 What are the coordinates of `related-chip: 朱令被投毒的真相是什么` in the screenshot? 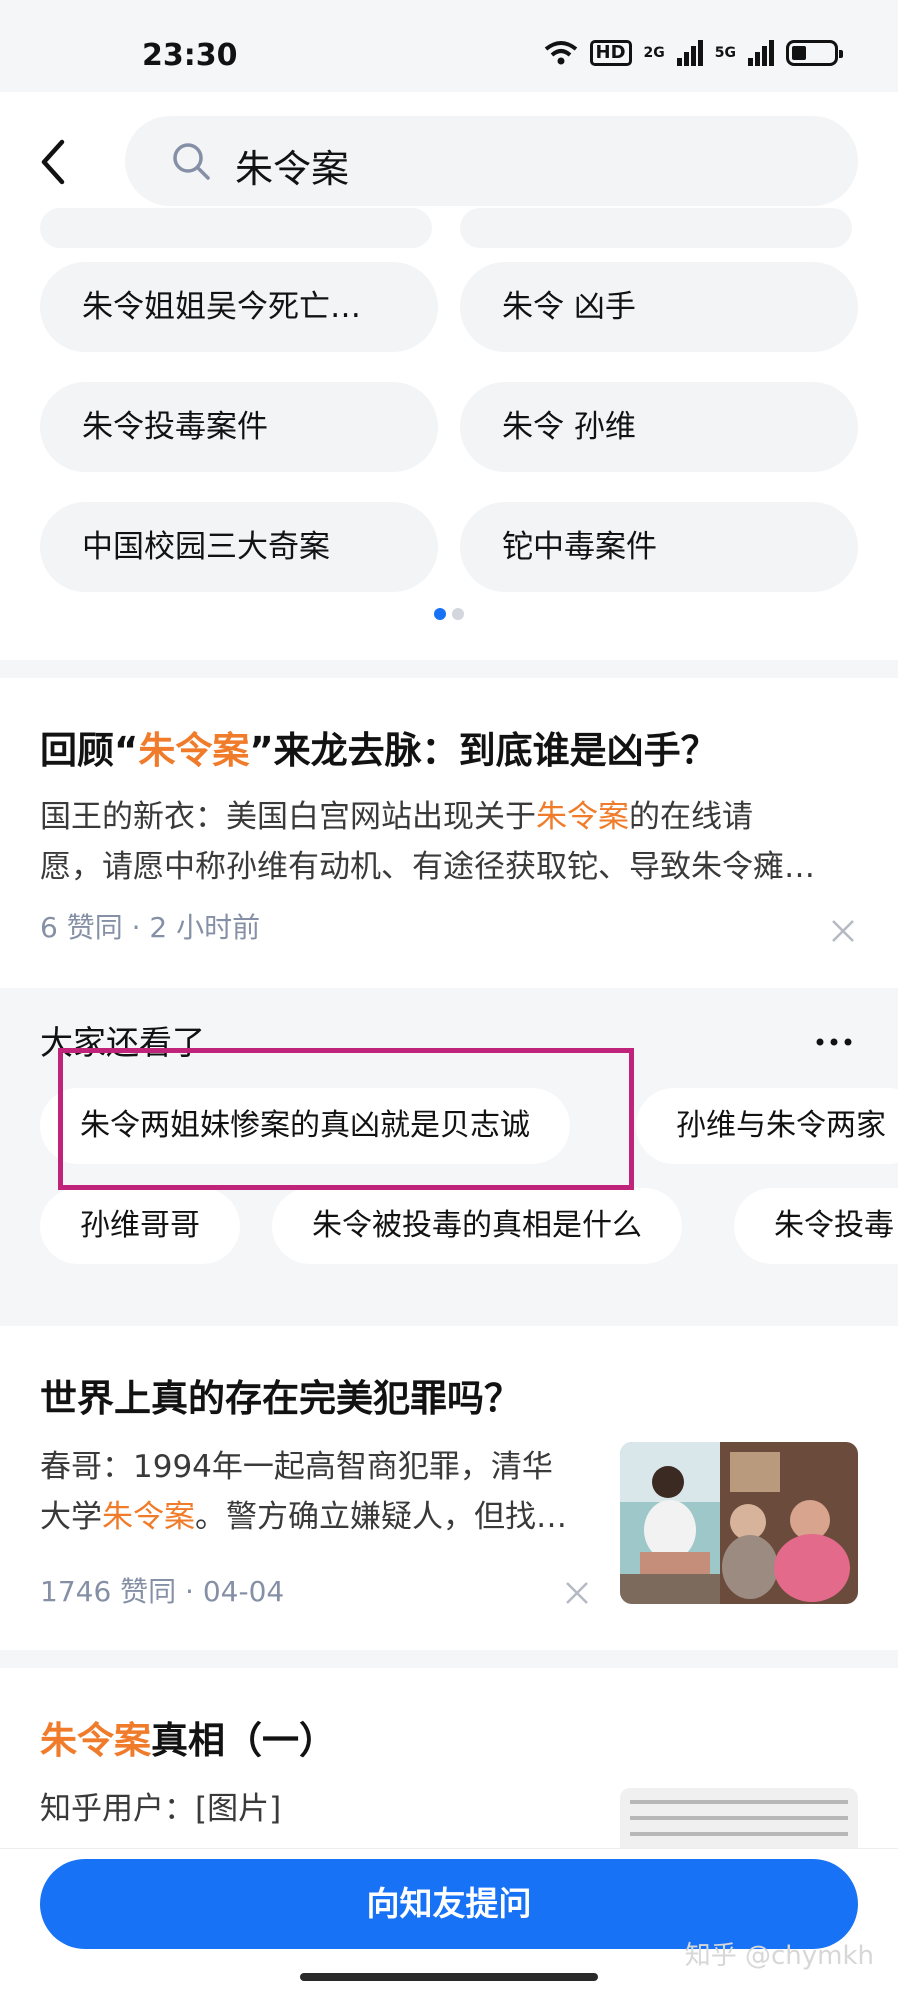 It's located at (477, 1226).